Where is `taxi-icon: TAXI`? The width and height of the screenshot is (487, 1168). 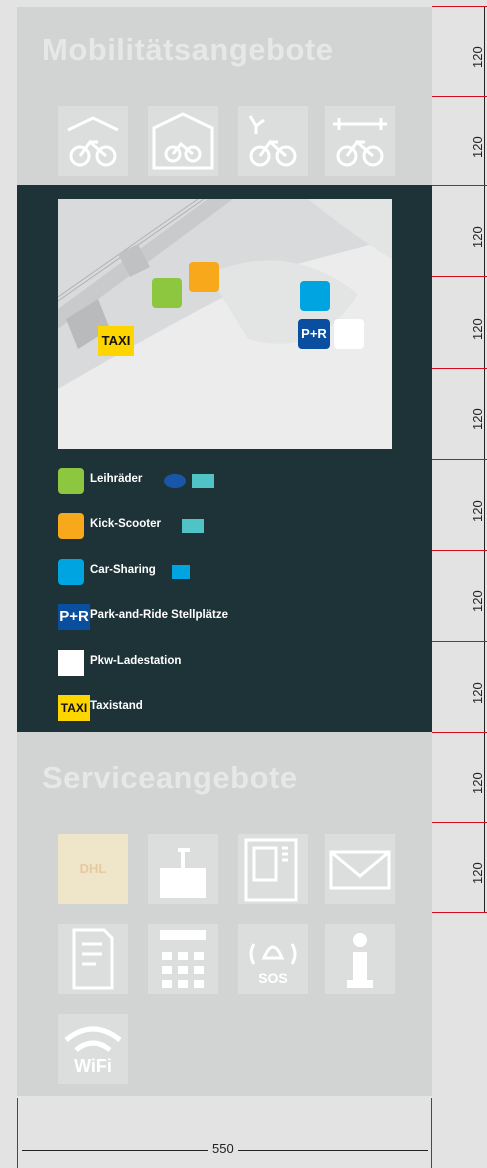
taxi-icon: TAXI is located at coordinates (74, 708).